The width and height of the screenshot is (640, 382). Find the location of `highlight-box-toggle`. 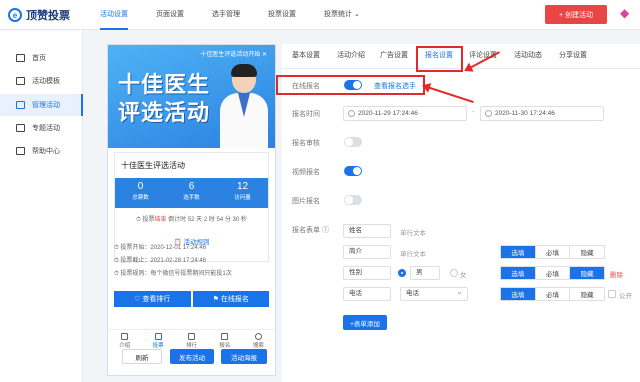

highlight-box-toggle is located at coordinates (350, 85).